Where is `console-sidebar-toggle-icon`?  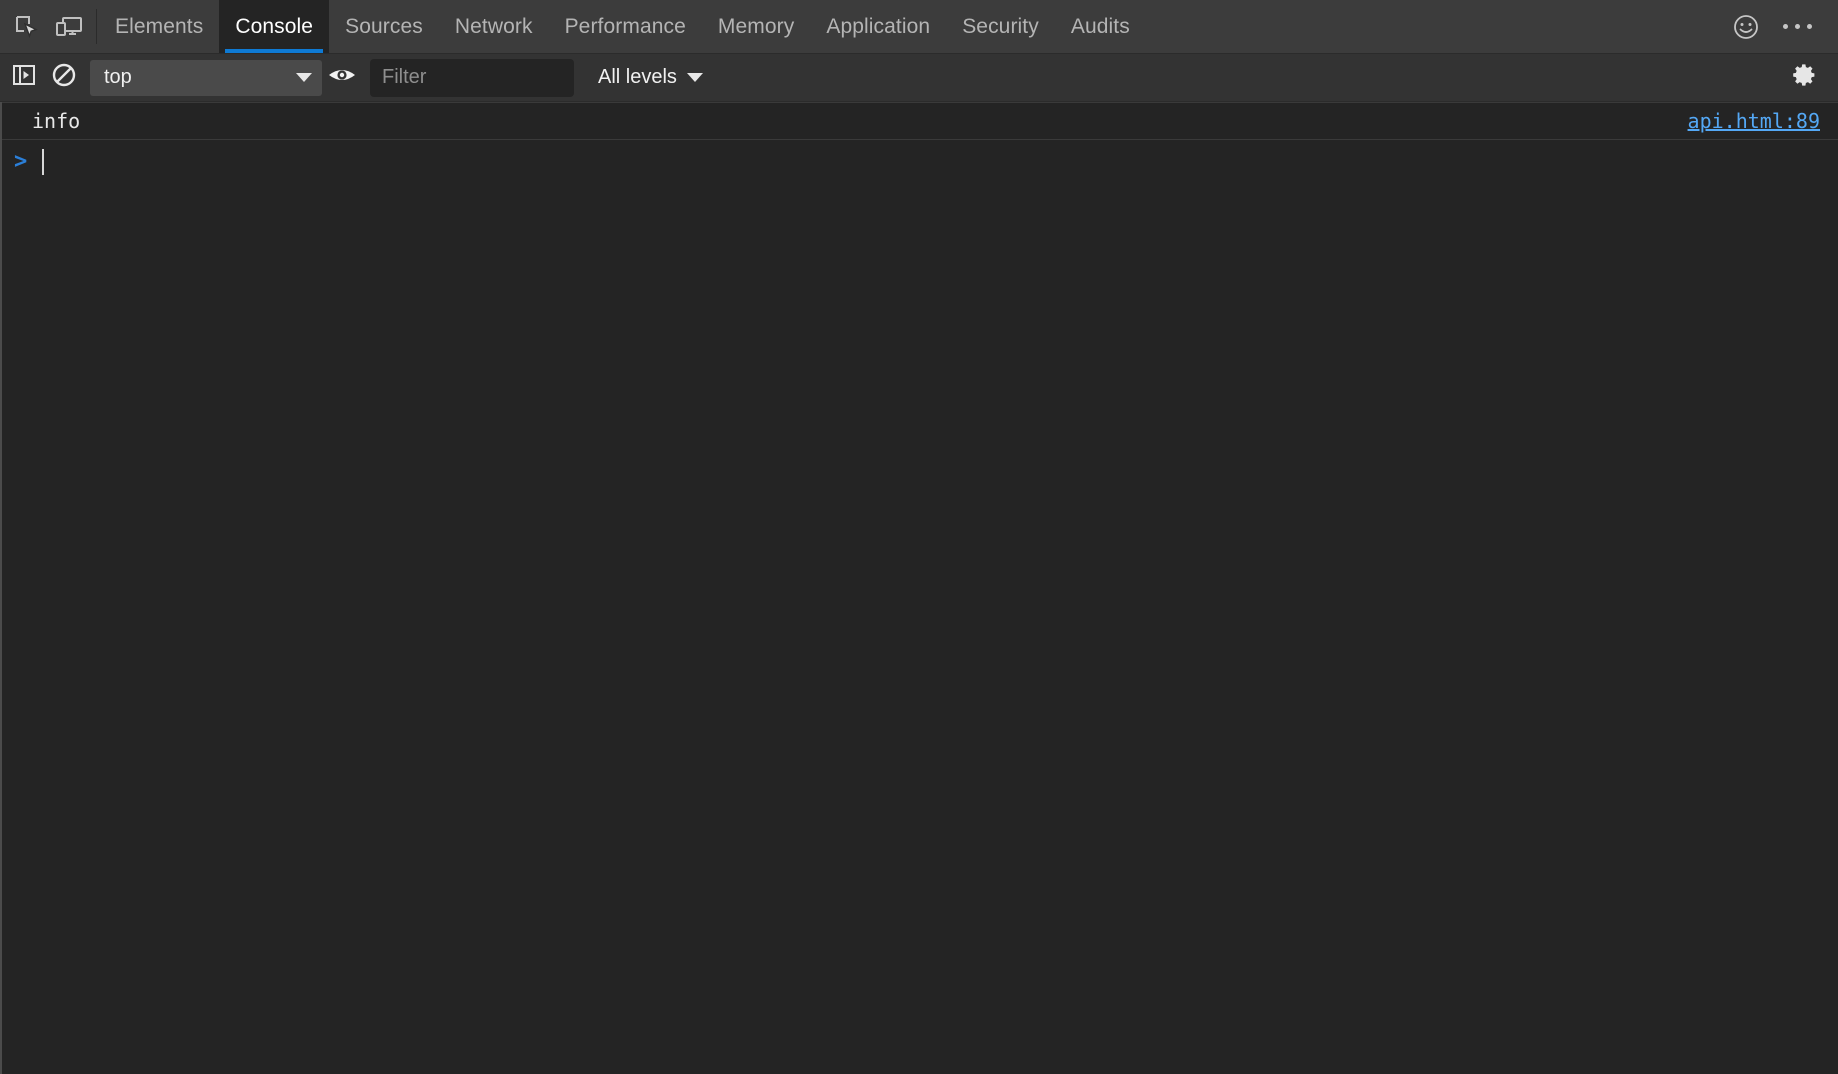
console-sidebar-toggle-icon is located at coordinates (24, 77).